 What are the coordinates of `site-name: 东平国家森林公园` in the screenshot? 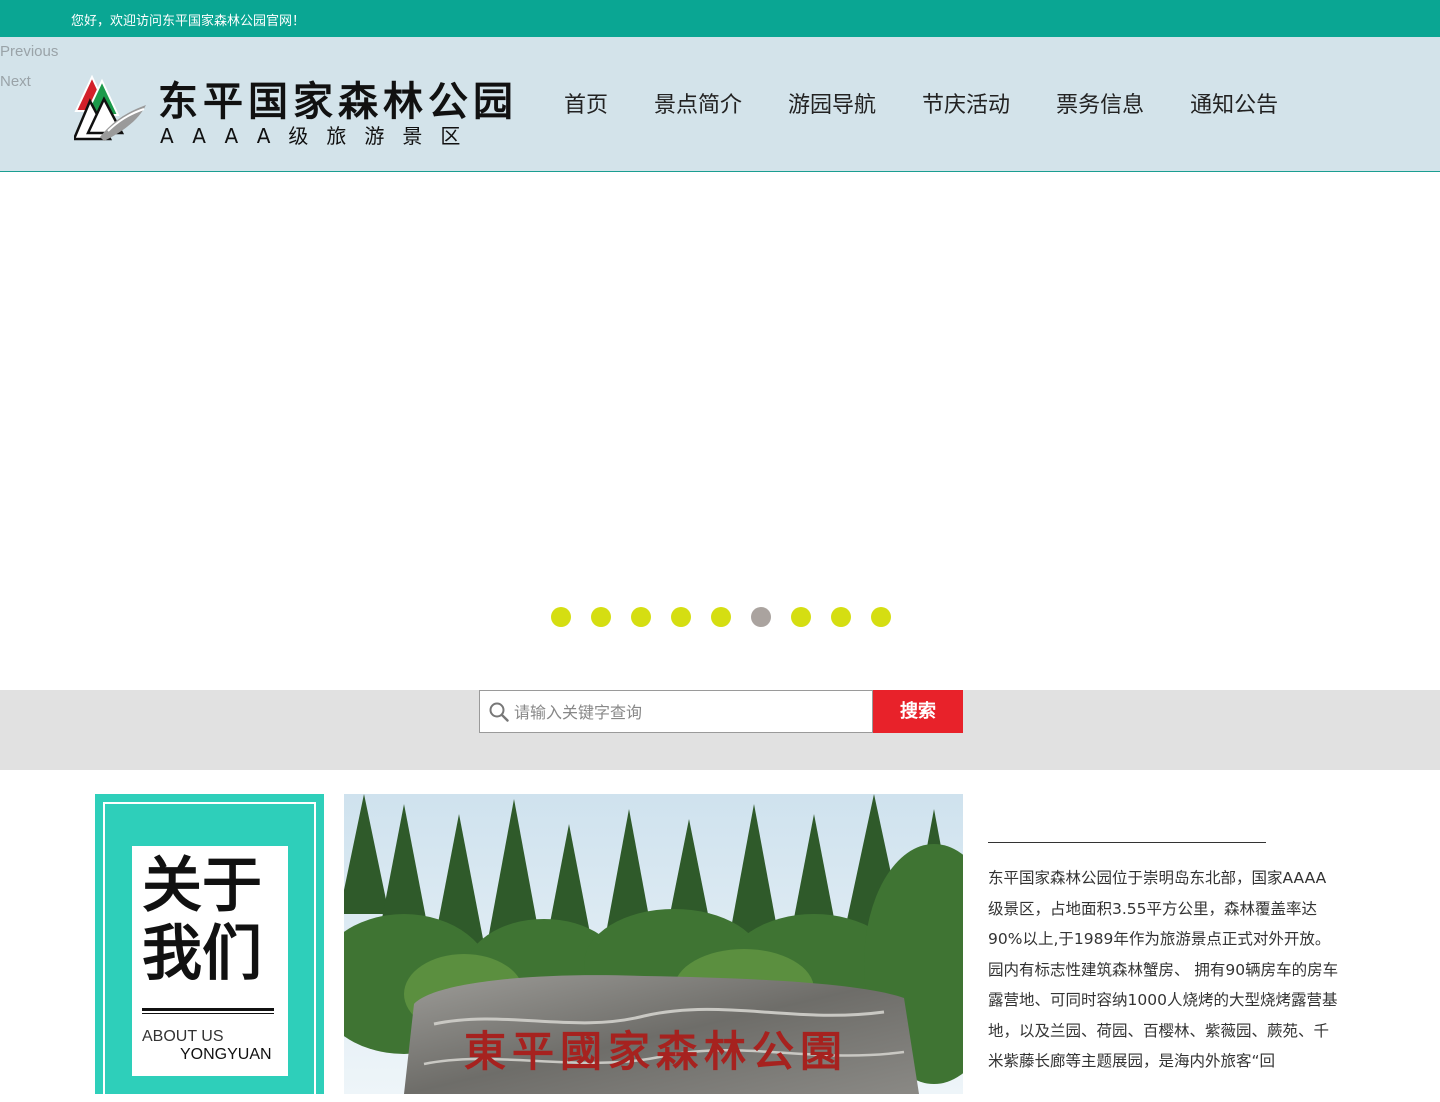 It's located at (338, 101).